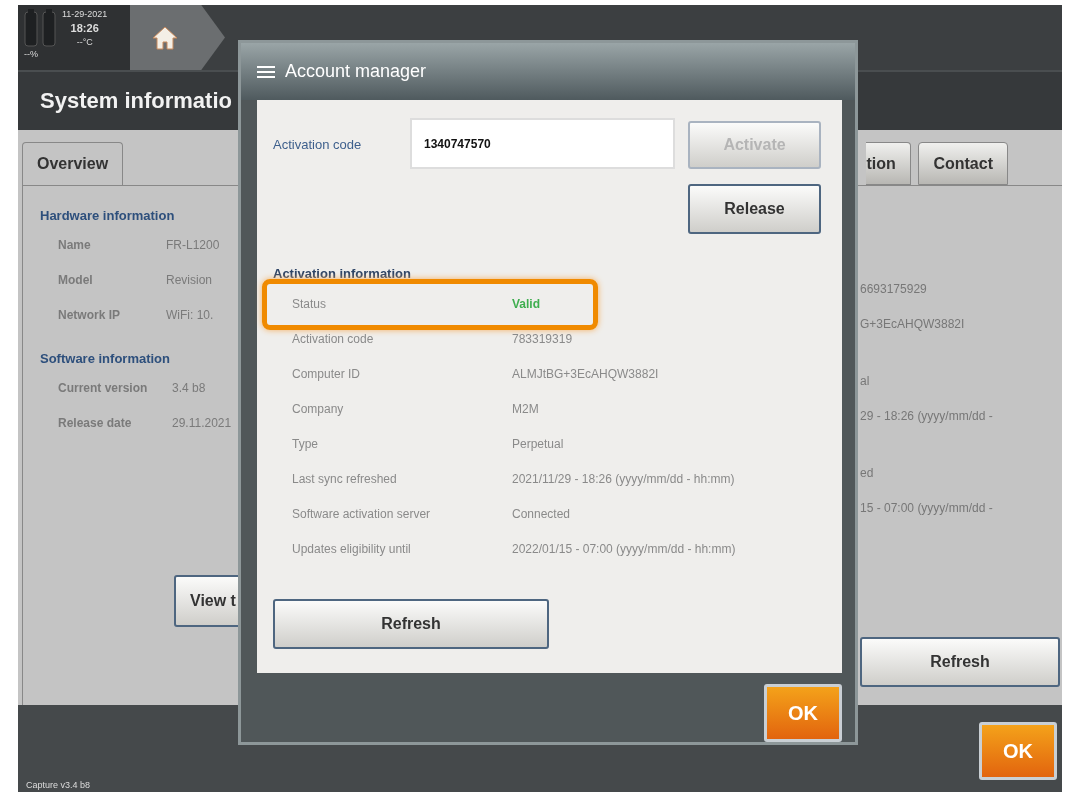 The width and height of the screenshot is (1079, 792). What do you see at coordinates (75, 246) in the screenshot?
I see `info-label: Name` at bounding box center [75, 246].